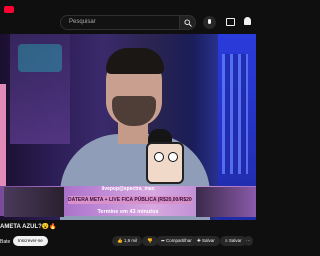 The height and width of the screenshot is (256, 320). Describe the element at coordinates (230, 22) in the screenshot. I see `create-video-icon` at that location.